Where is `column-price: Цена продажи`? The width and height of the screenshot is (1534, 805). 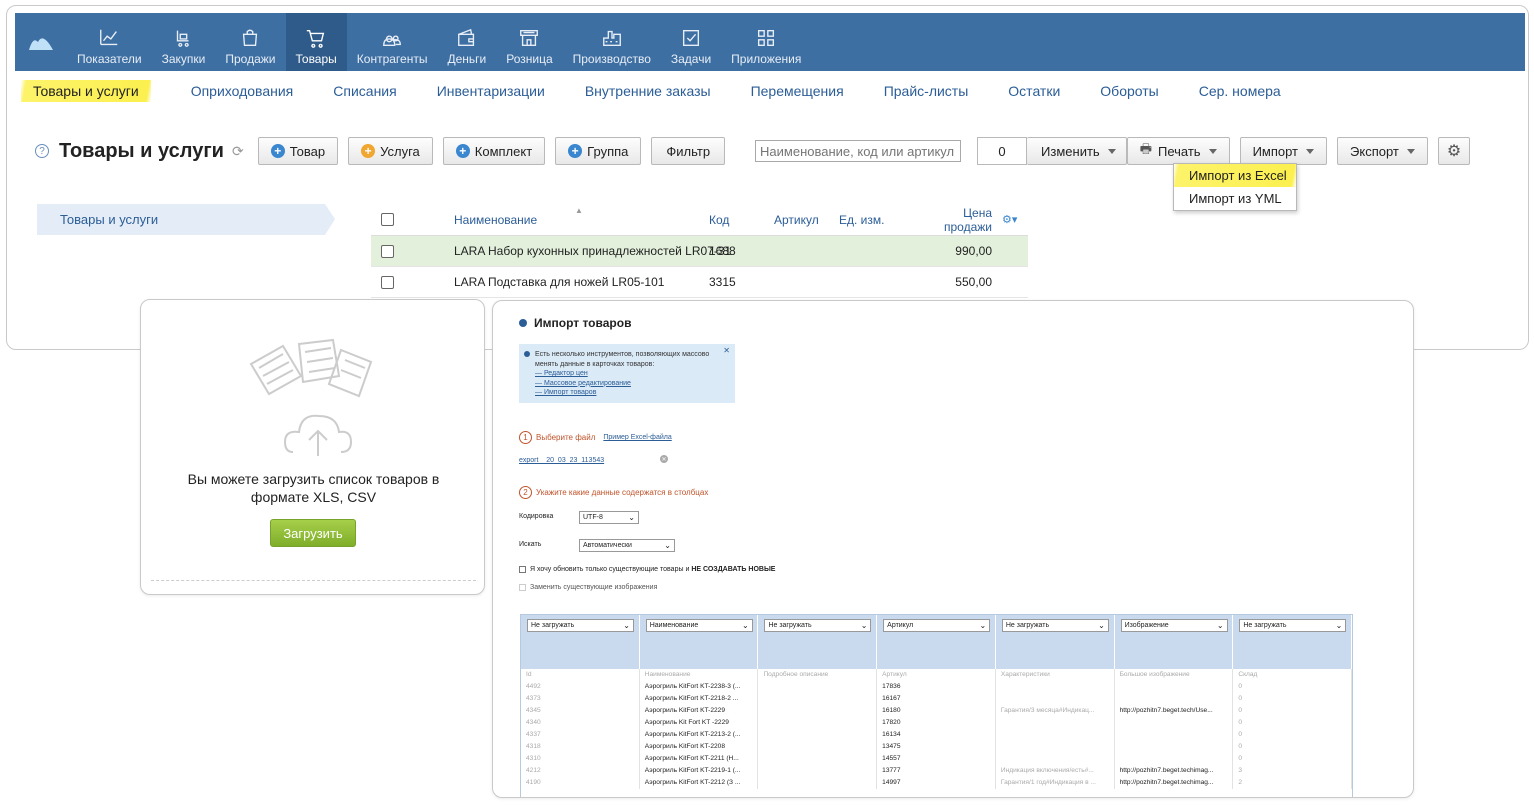
column-price: Цена продажи is located at coordinates (956, 220).